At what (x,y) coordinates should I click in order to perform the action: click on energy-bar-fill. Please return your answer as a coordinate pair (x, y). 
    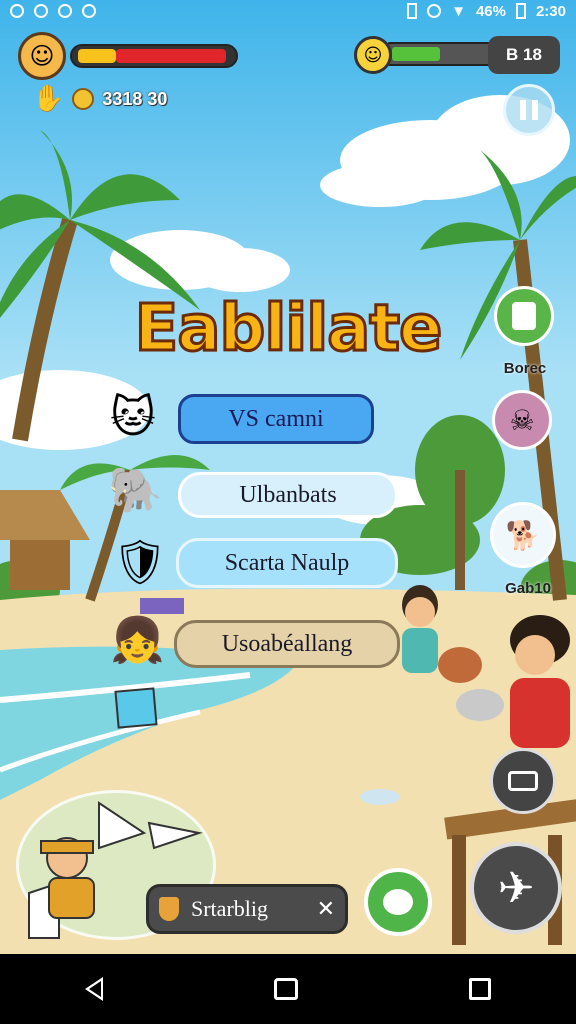
    Looking at the image, I should click on (416, 54).